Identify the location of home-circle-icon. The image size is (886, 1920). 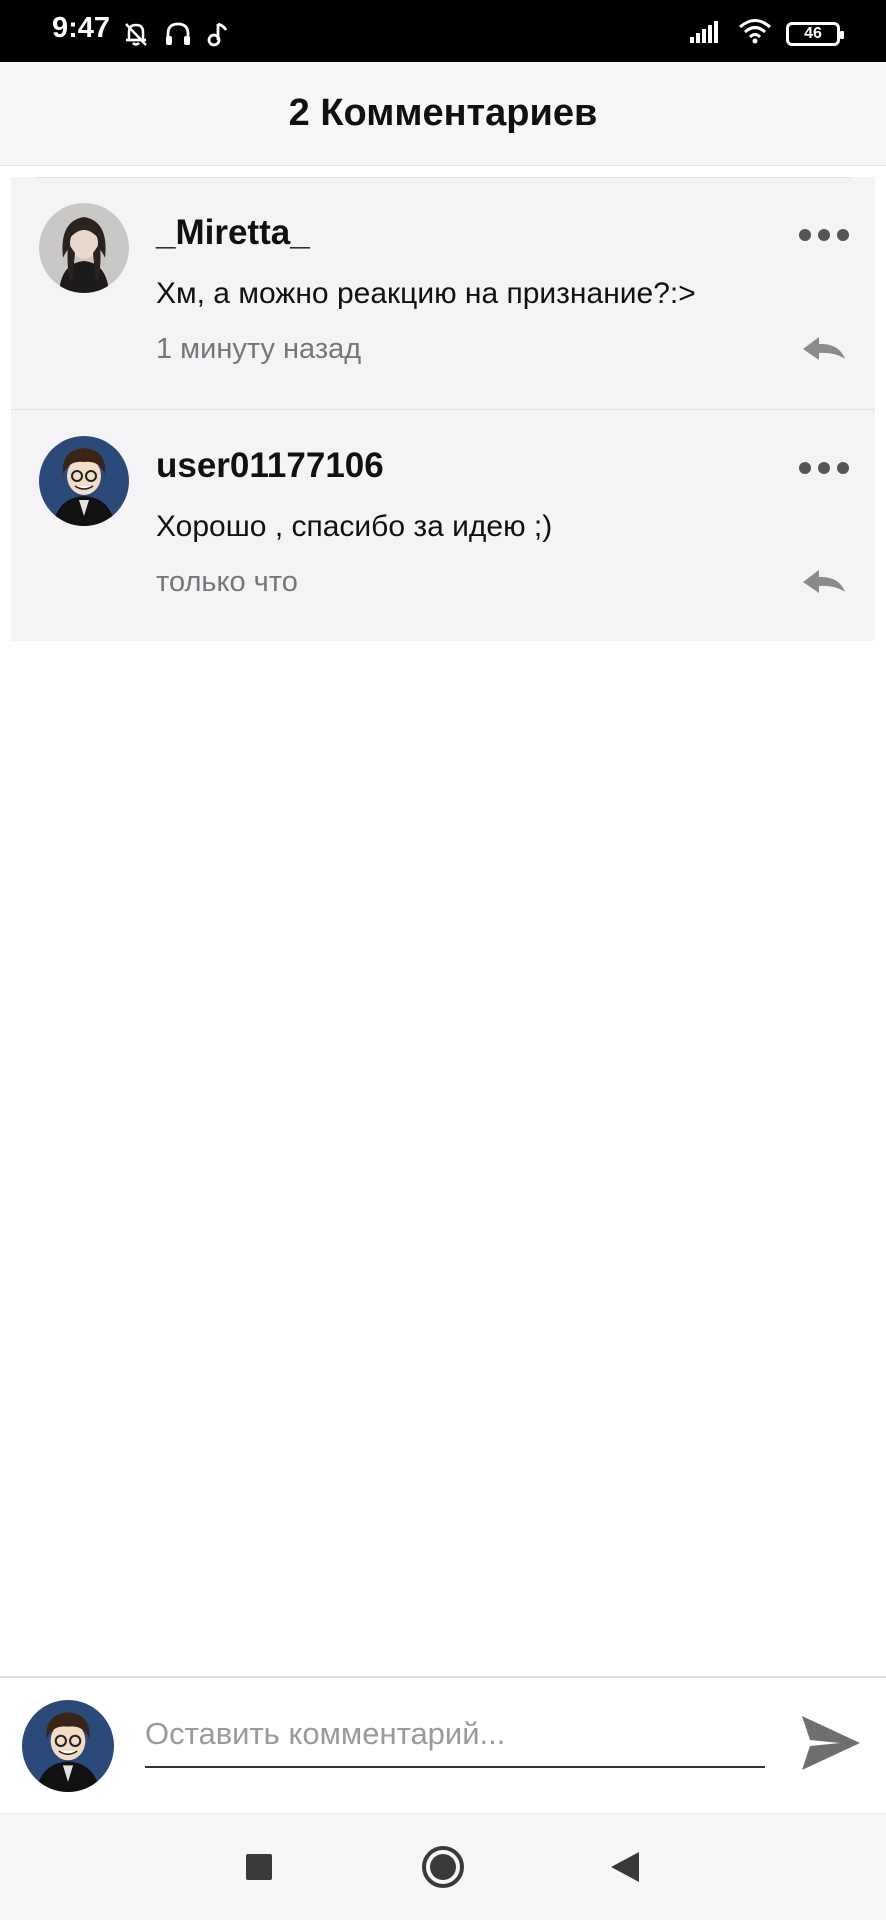
(443, 1867).